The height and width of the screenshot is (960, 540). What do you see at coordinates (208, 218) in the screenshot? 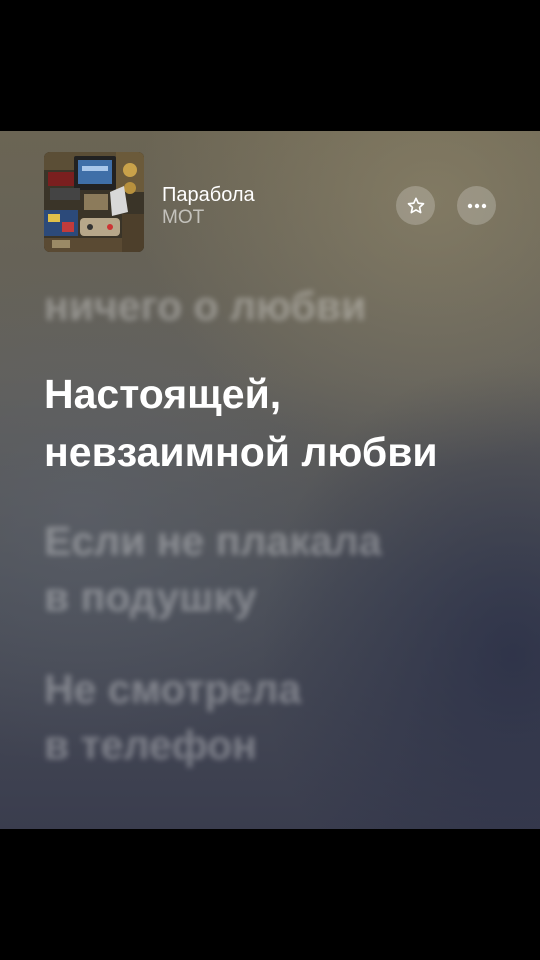
I see `track-artist: МОТ` at bounding box center [208, 218].